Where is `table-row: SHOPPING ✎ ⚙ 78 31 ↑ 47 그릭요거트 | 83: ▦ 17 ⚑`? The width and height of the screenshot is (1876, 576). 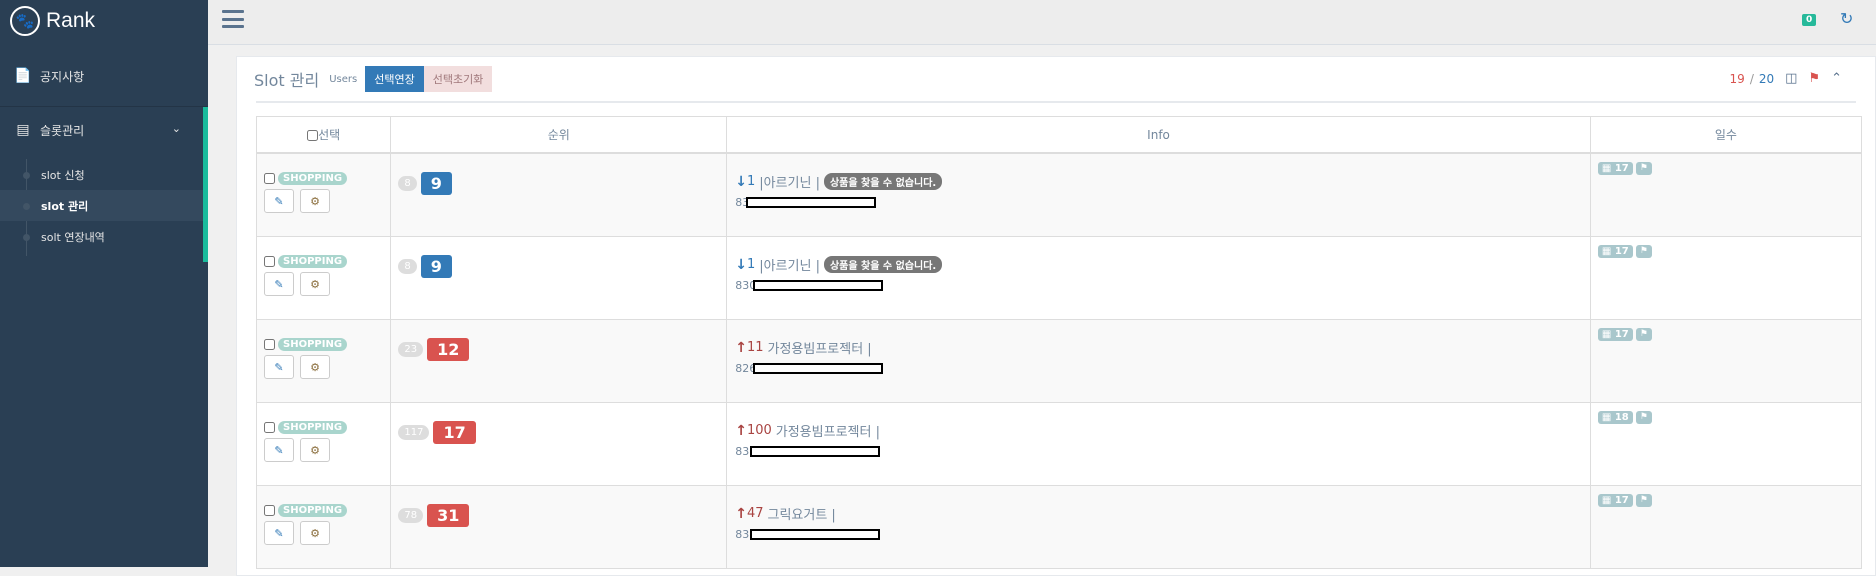 table-row: SHOPPING ✎ ⚙ 78 31 ↑ 47 그릭요거트 | 83: ▦ 17 ⚑ is located at coordinates (1059, 527).